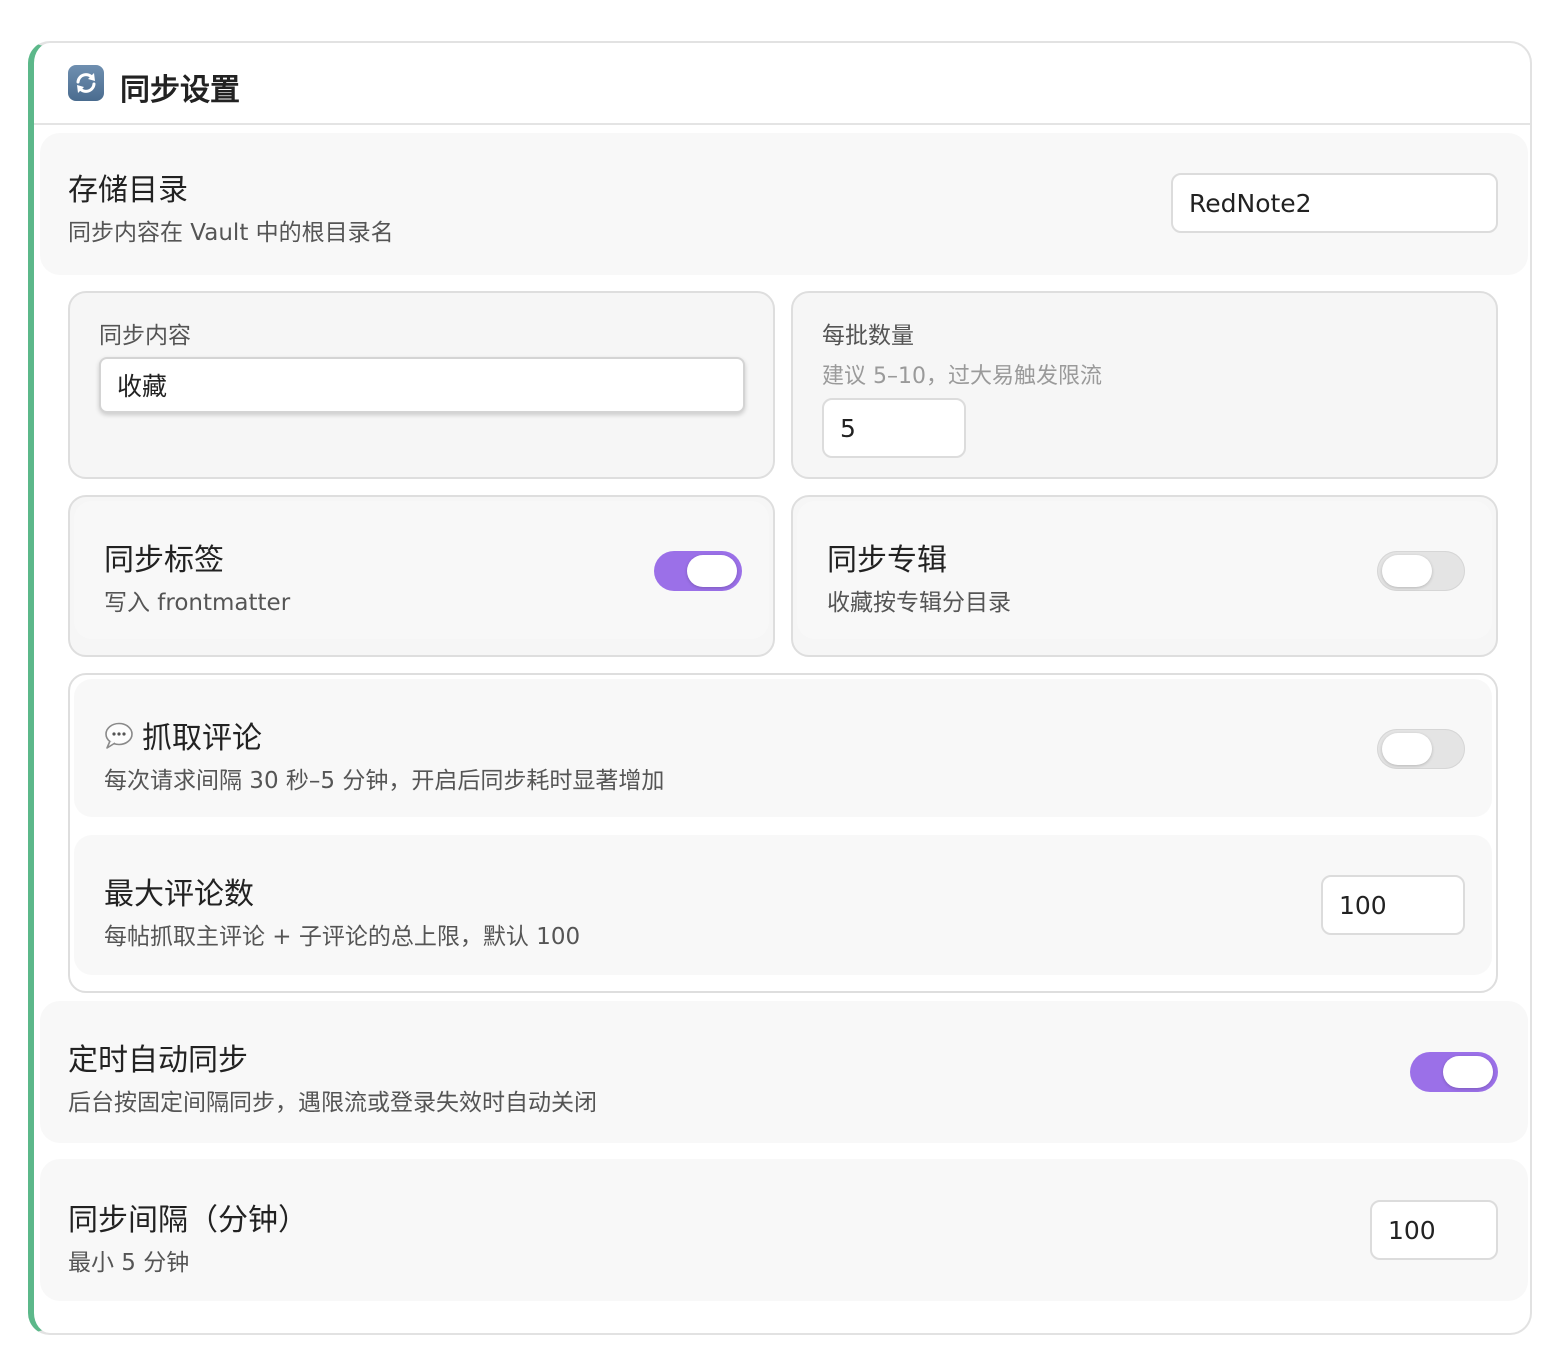  I want to click on auto-sync-desc: 后台按固定间隔同步，遇限流或登录失效时自动关闭, so click(332, 1103).